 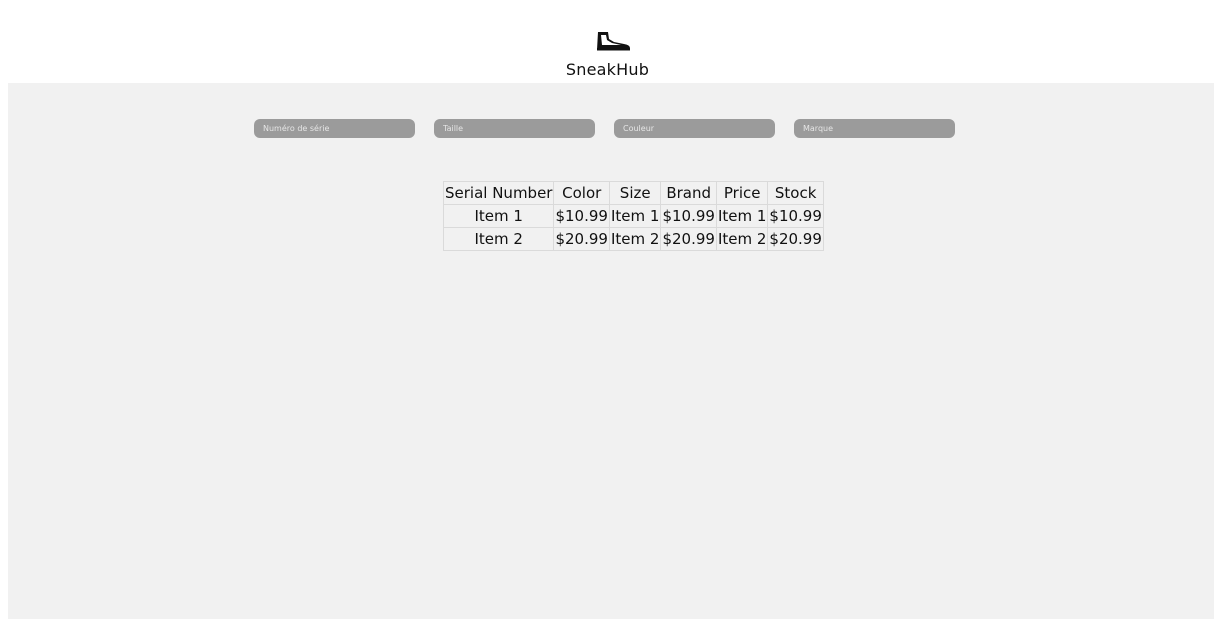 I want to click on column-header: Color, so click(x=581, y=193).